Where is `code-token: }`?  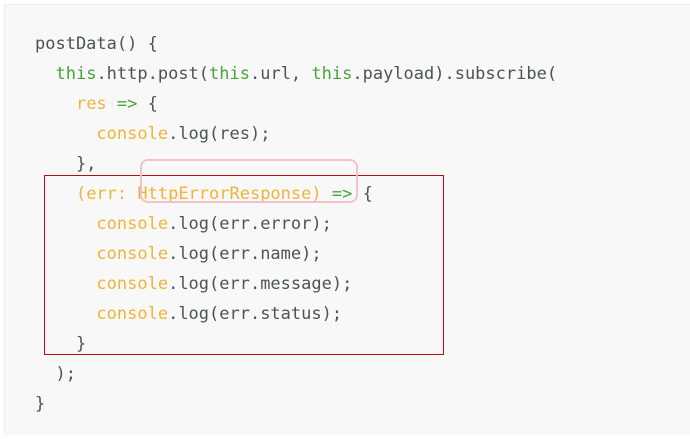
code-token: } is located at coordinates (40, 404).